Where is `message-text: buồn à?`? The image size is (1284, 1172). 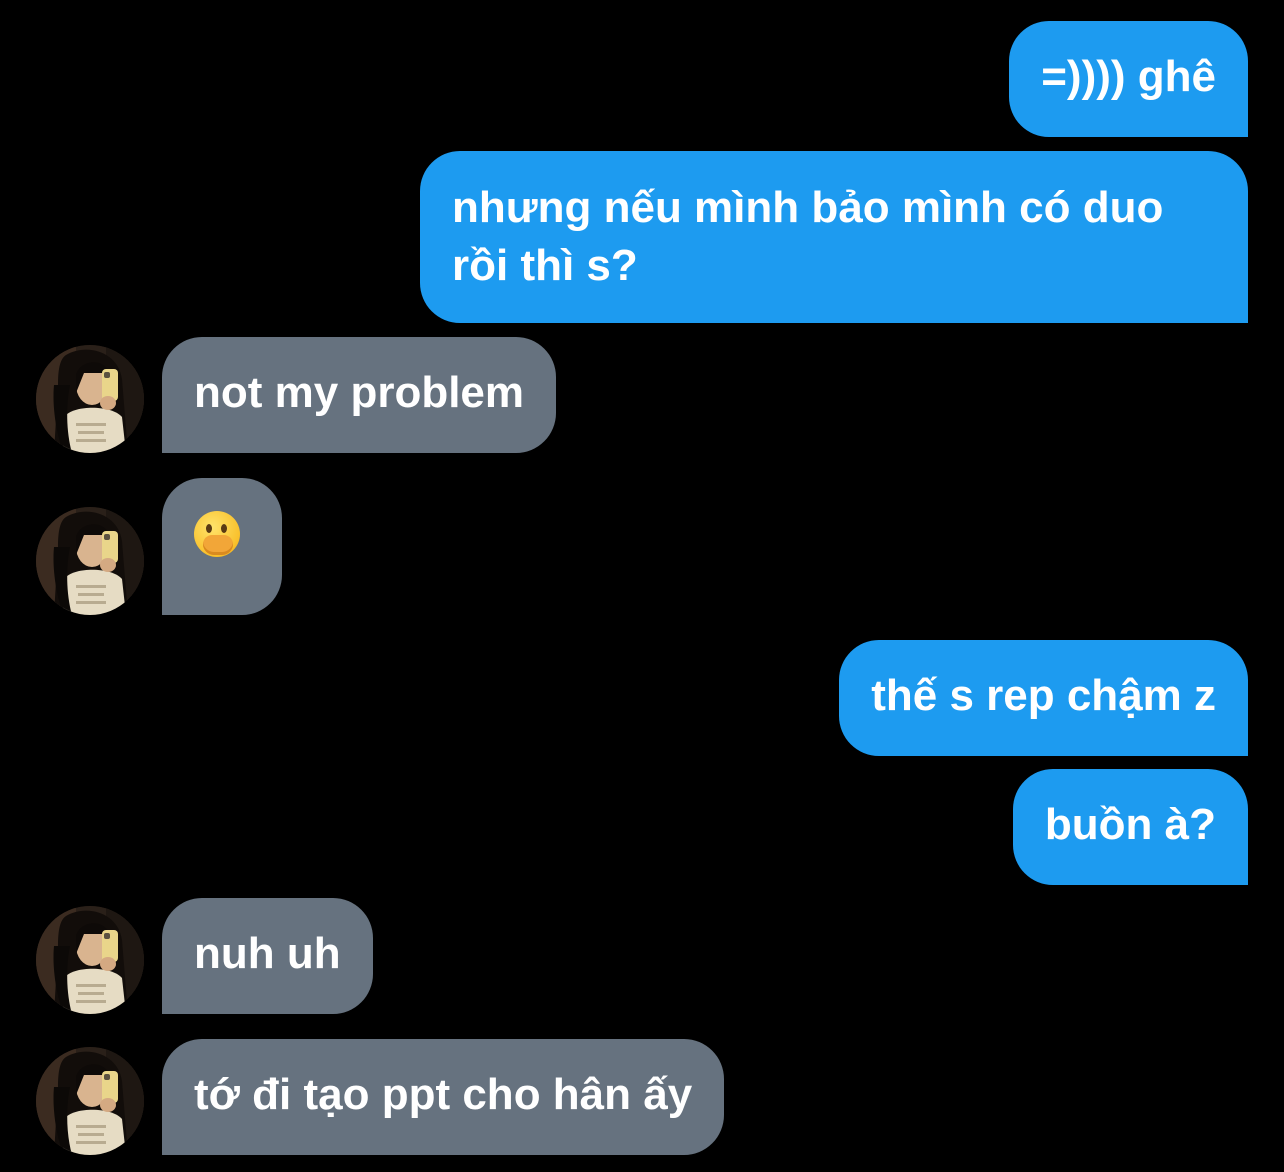 message-text: buồn à? is located at coordinates (1130, 824).